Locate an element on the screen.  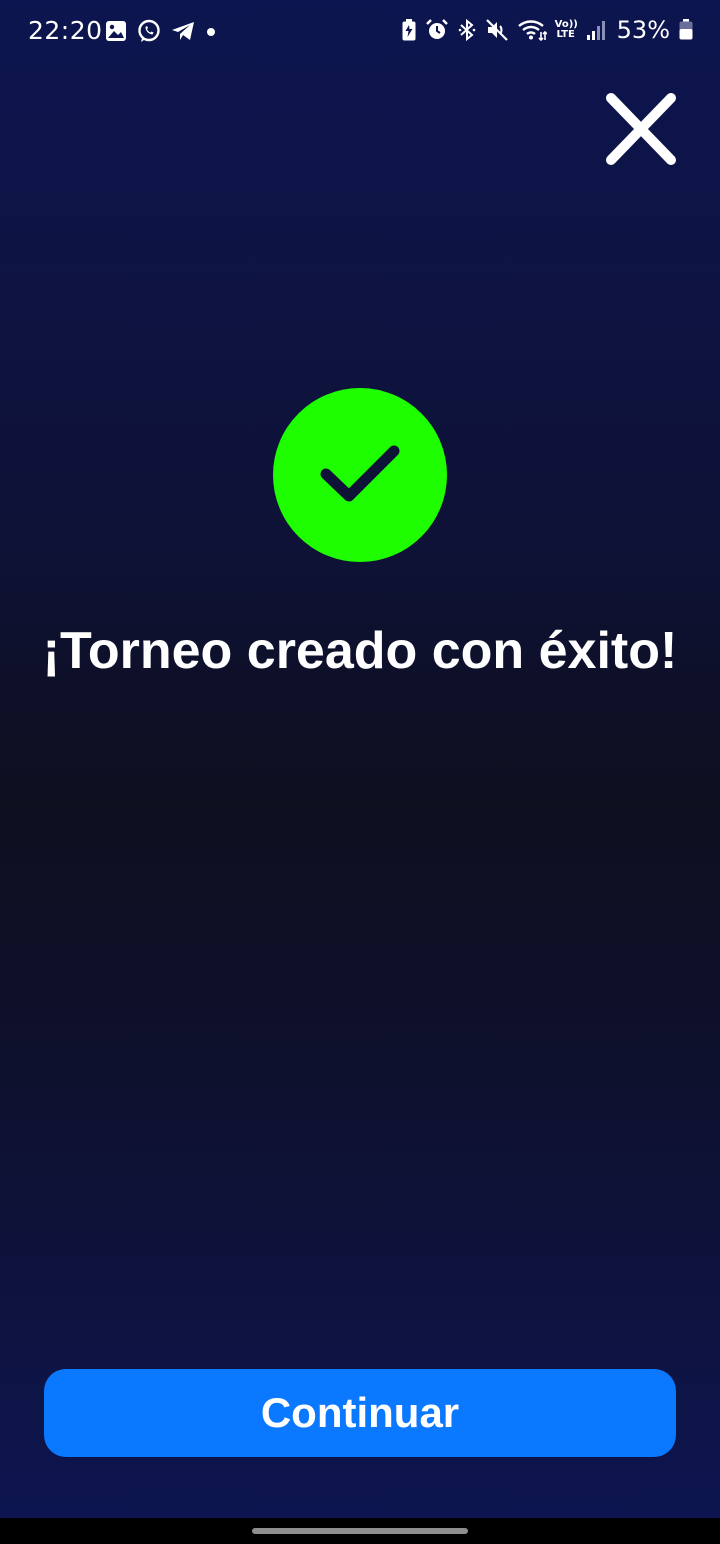
success-icon is located at coordinates (360, 475).